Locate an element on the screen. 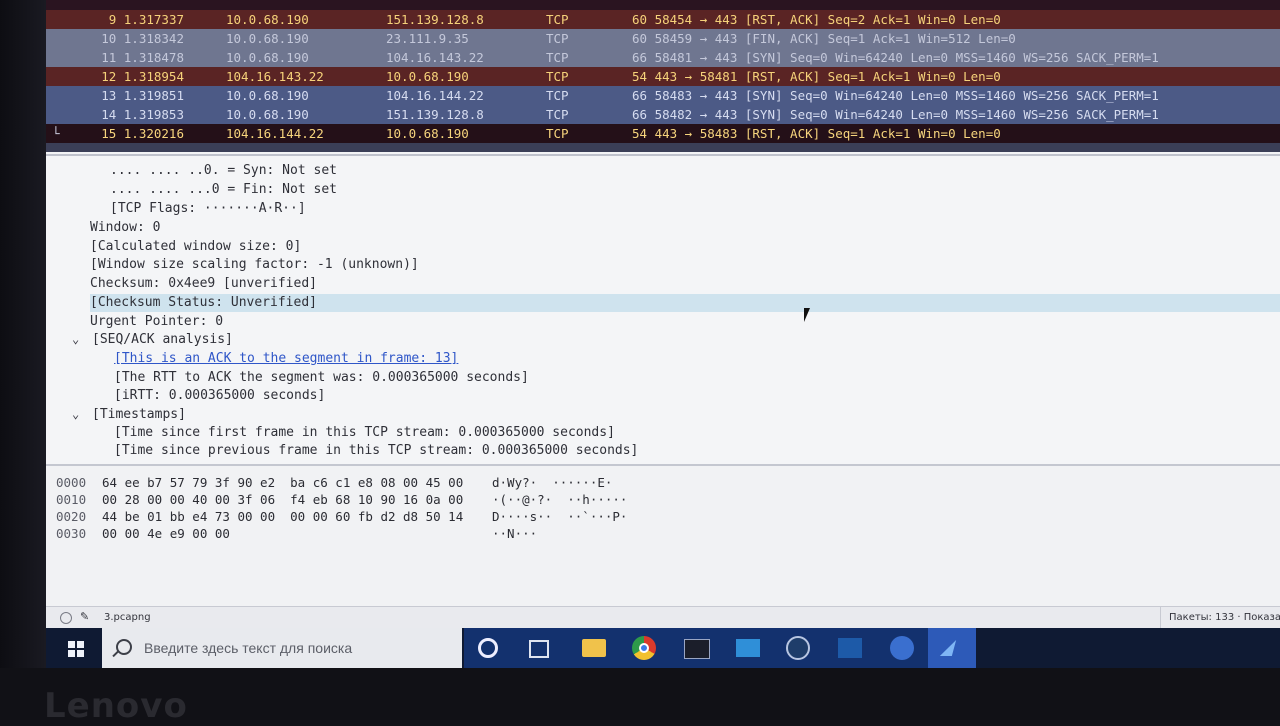  cortana-icon is located at coordinates (488, 648).